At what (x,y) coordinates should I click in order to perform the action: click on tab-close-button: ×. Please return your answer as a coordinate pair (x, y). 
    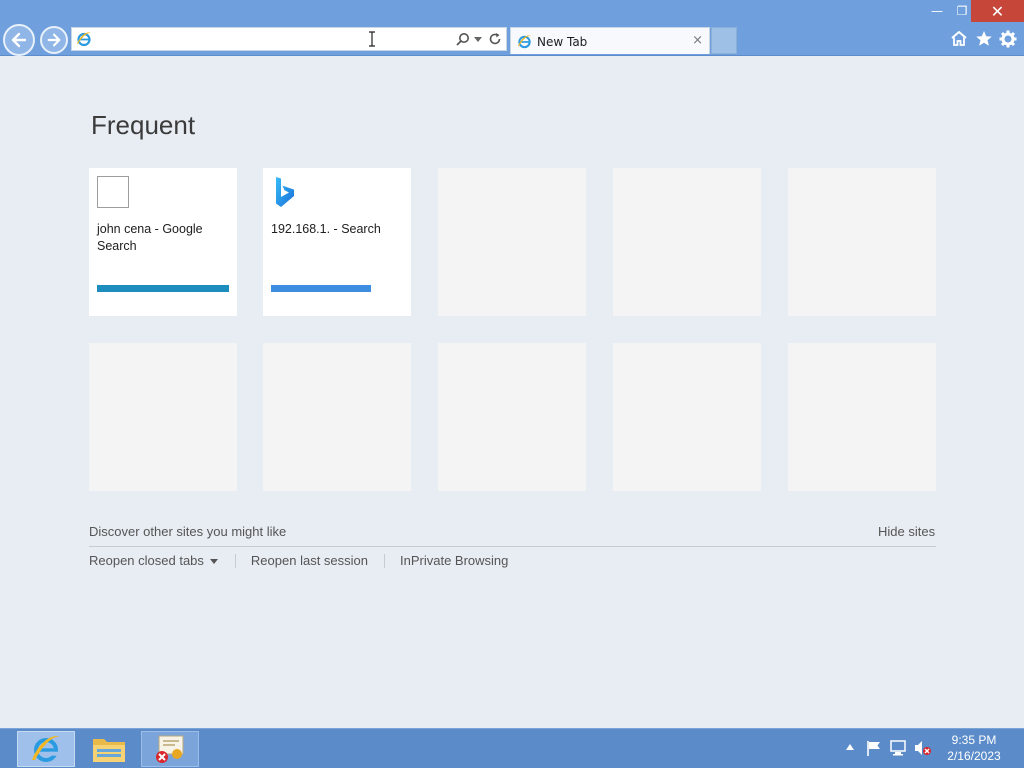
    Looking at the image, I should click on (697, 41).